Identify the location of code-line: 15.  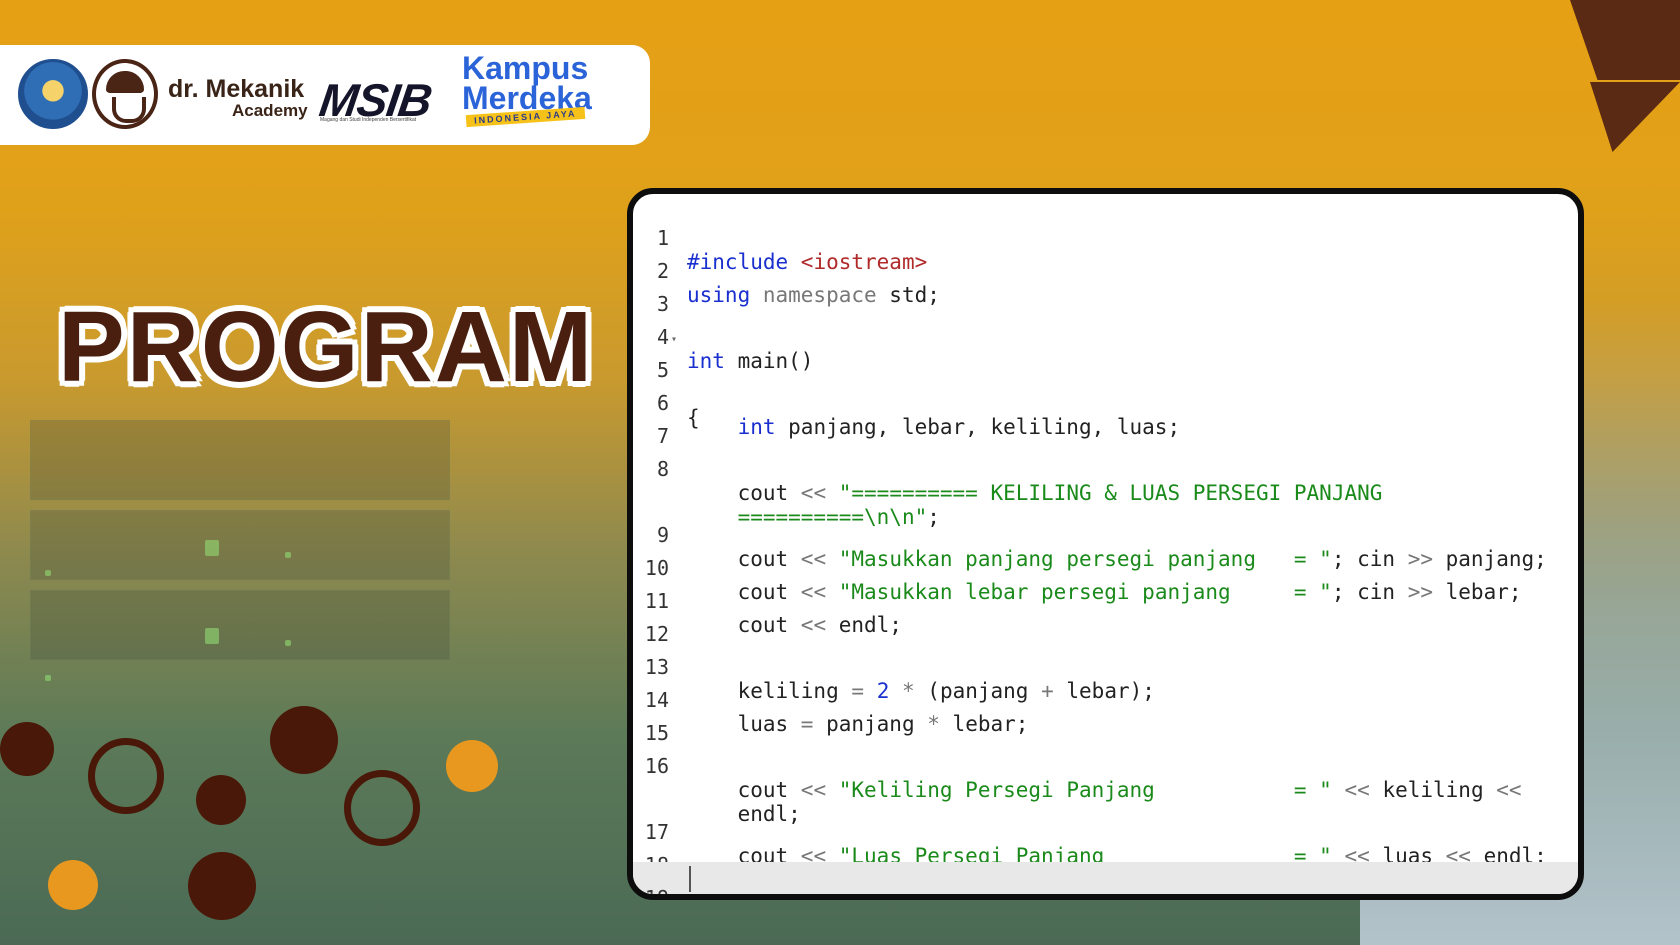
(1105, 721).